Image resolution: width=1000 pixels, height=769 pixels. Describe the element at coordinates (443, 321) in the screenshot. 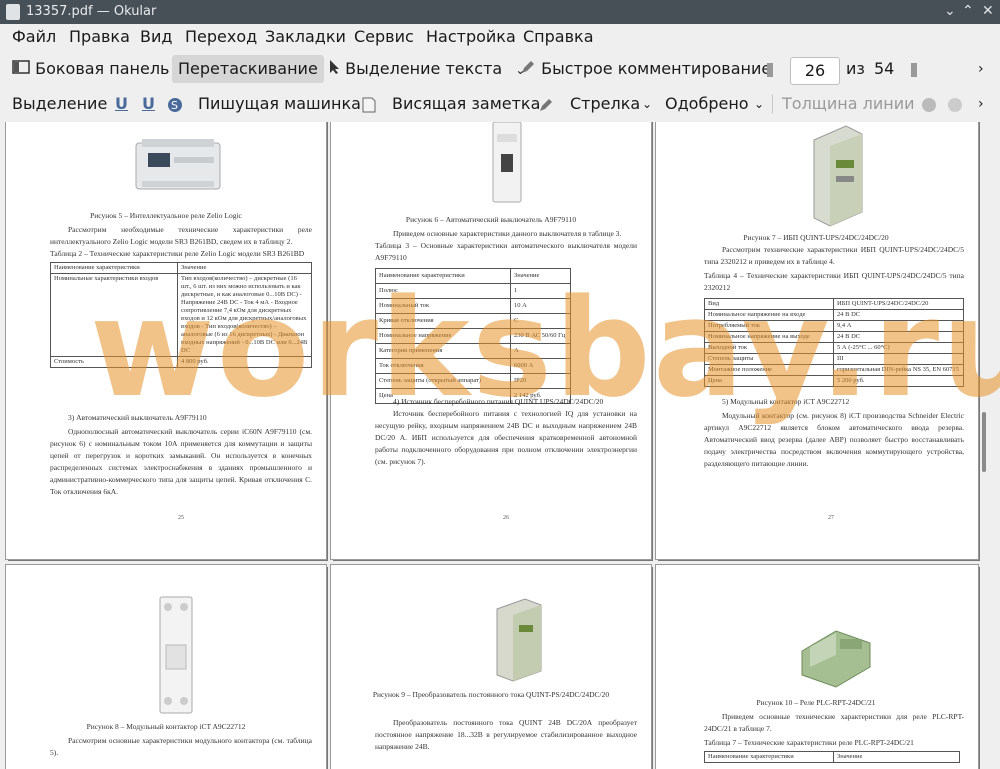

I see `table-cell: Кривая отключения` at that location.